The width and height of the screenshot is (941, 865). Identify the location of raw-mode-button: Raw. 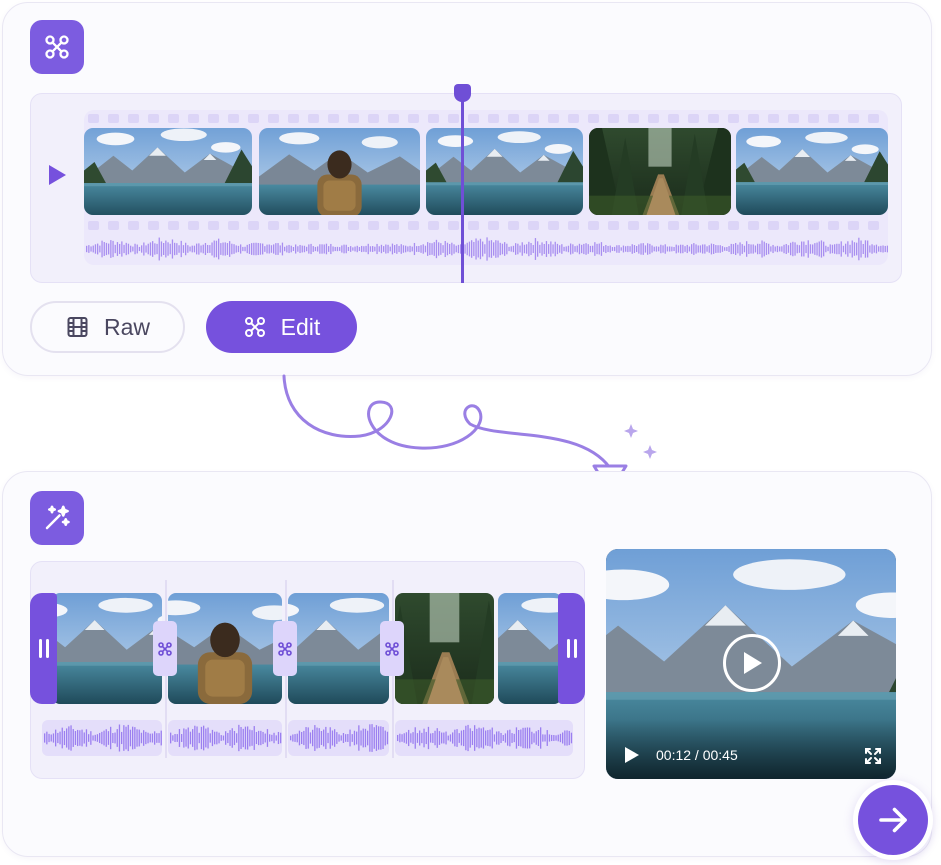
(107, 327).